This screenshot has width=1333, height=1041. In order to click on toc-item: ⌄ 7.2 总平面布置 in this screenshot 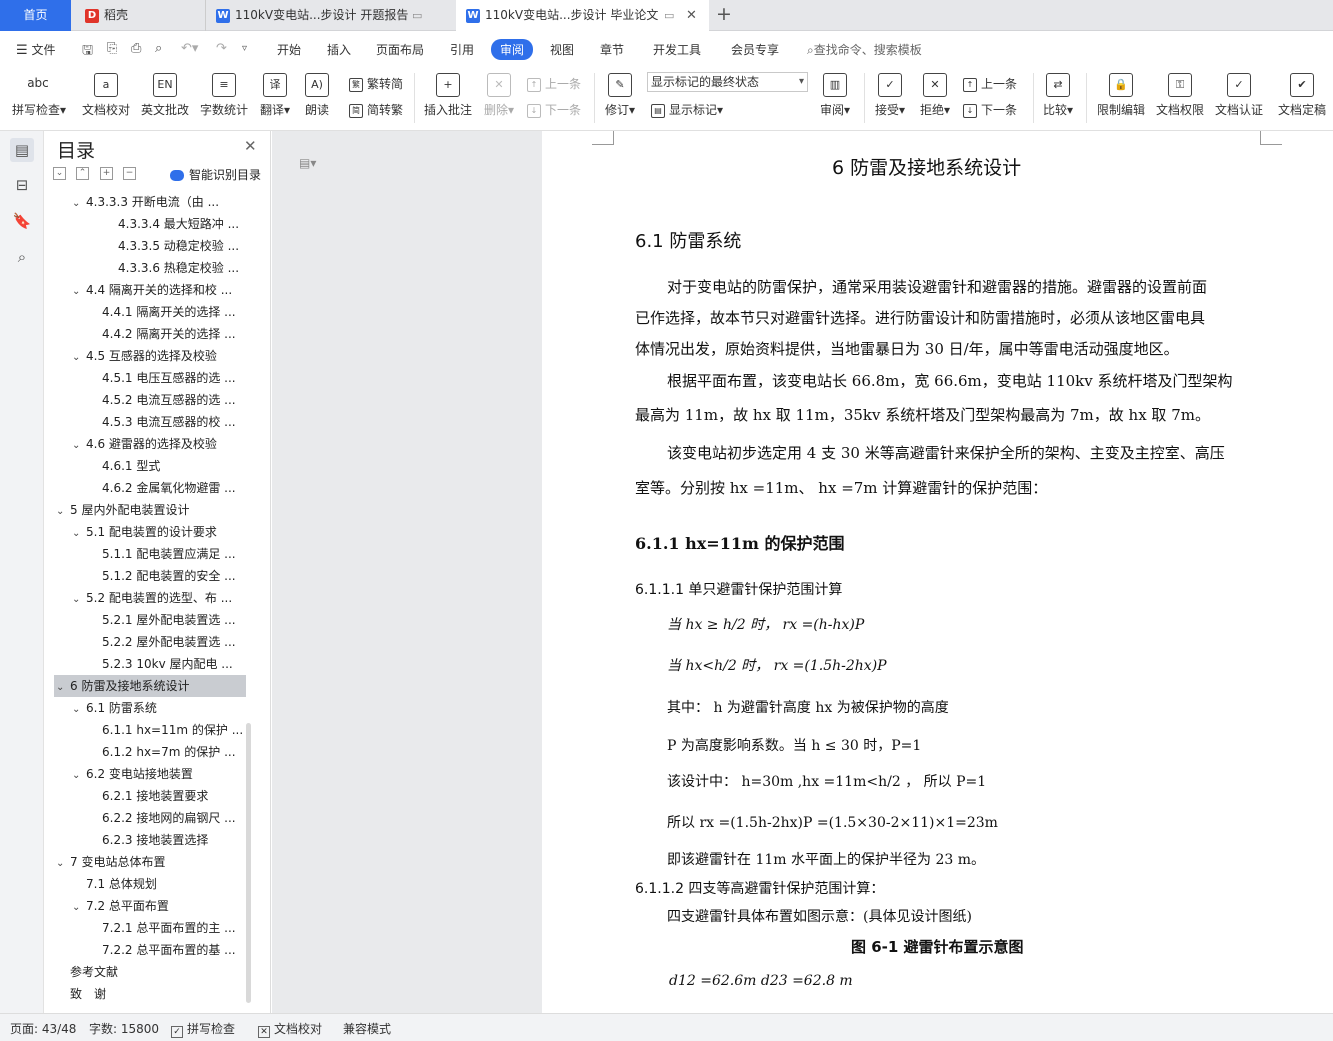, I will do `click(150, 906)`.